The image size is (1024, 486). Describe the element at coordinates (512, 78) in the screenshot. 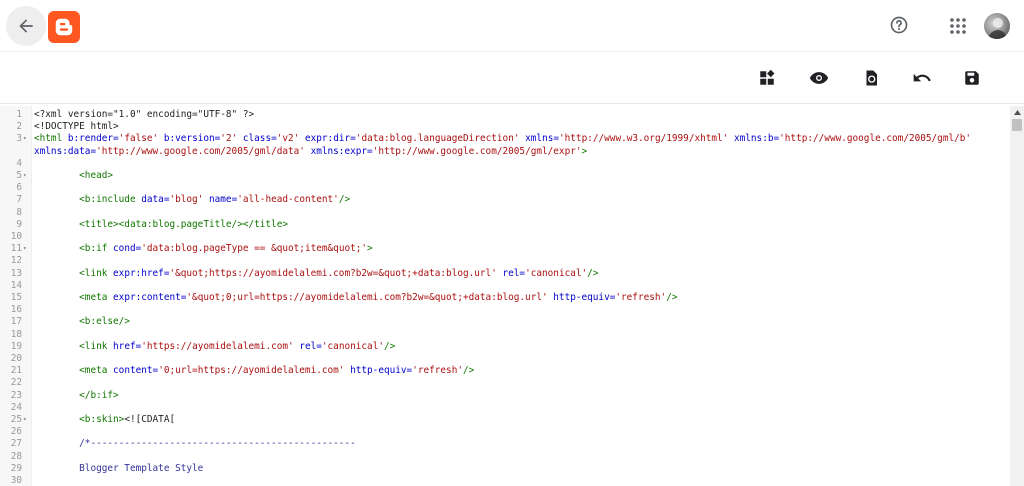

I see `editor-toolbar` at that location.